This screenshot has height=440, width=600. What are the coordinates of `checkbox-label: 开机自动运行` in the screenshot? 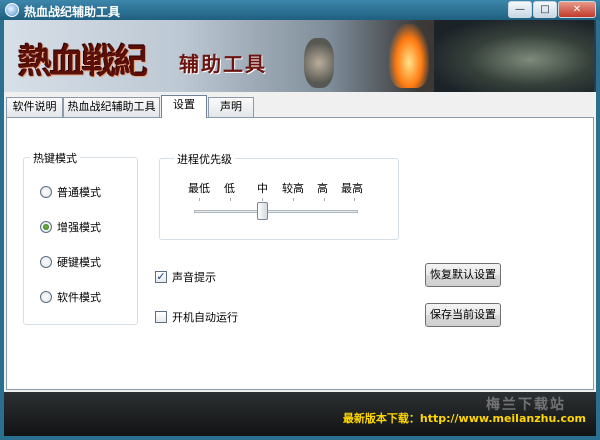 It's located at (205, 317).